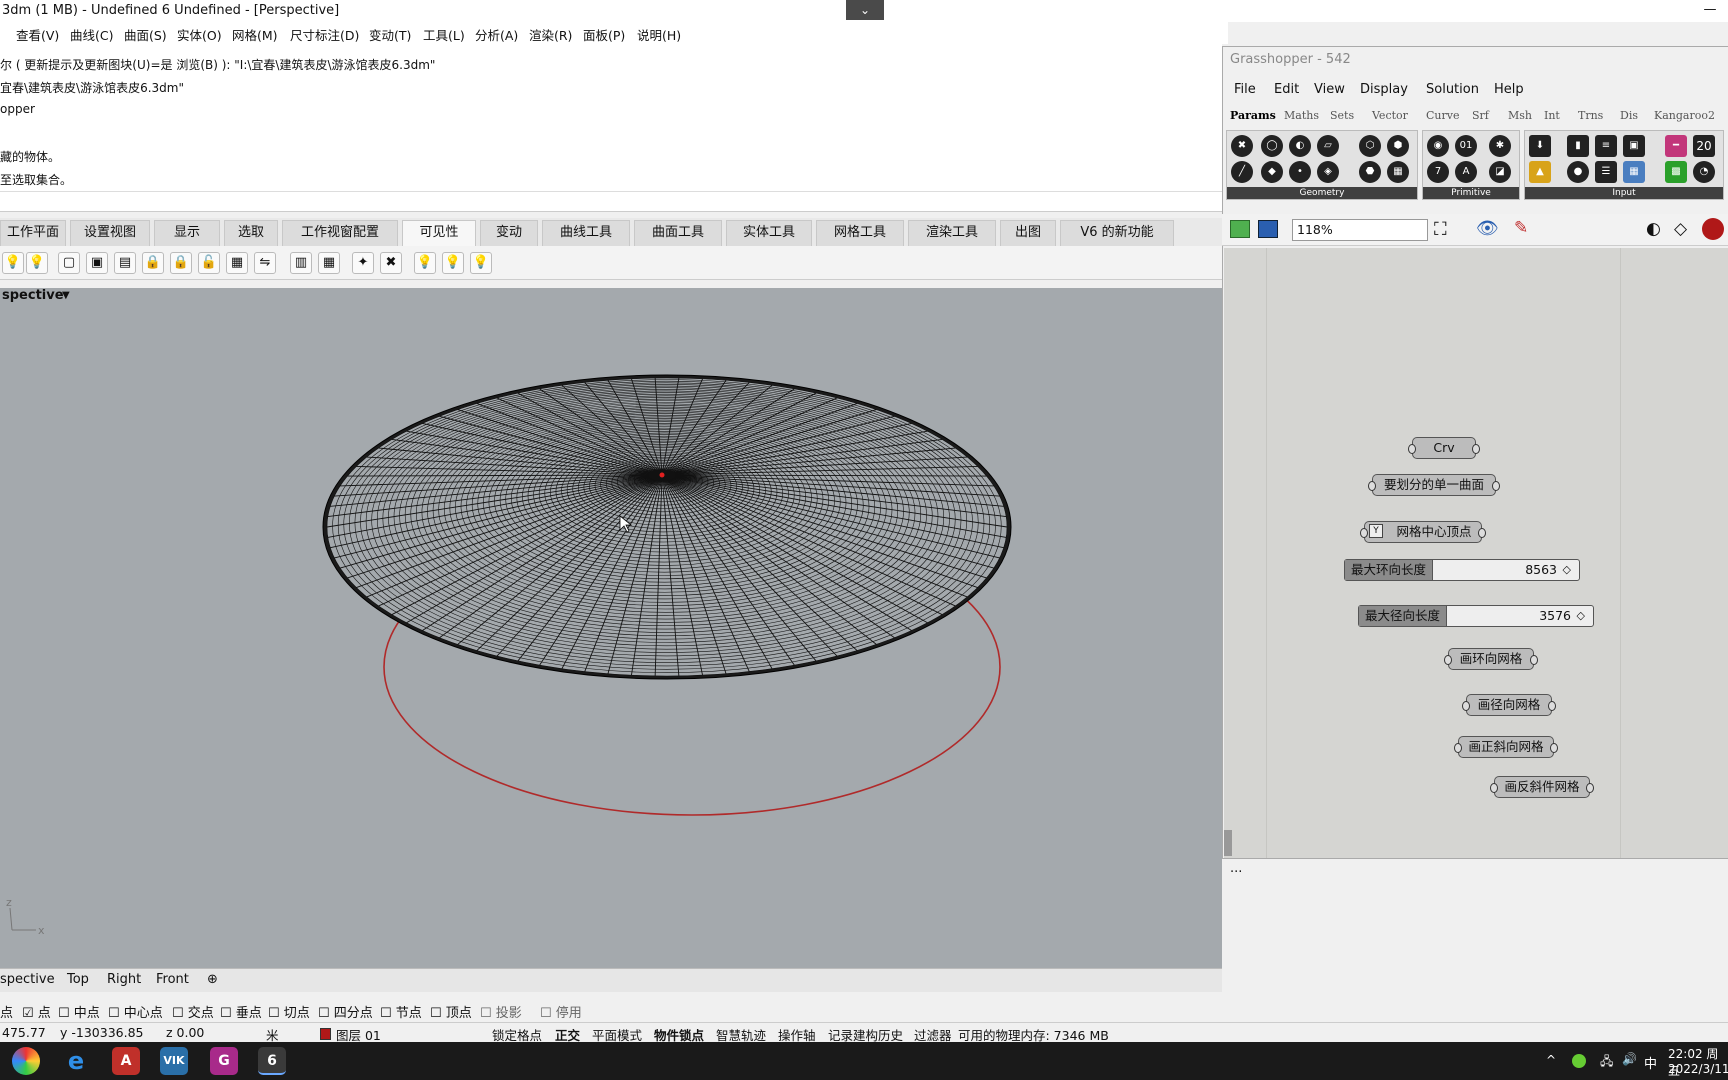 The height and width of the screenshot is (1080, 1728). What do you see at coordinates (1301, 115) in the screenshot?
I see `gh-tab-maths: Maths` at bounding box center [1301, 115].